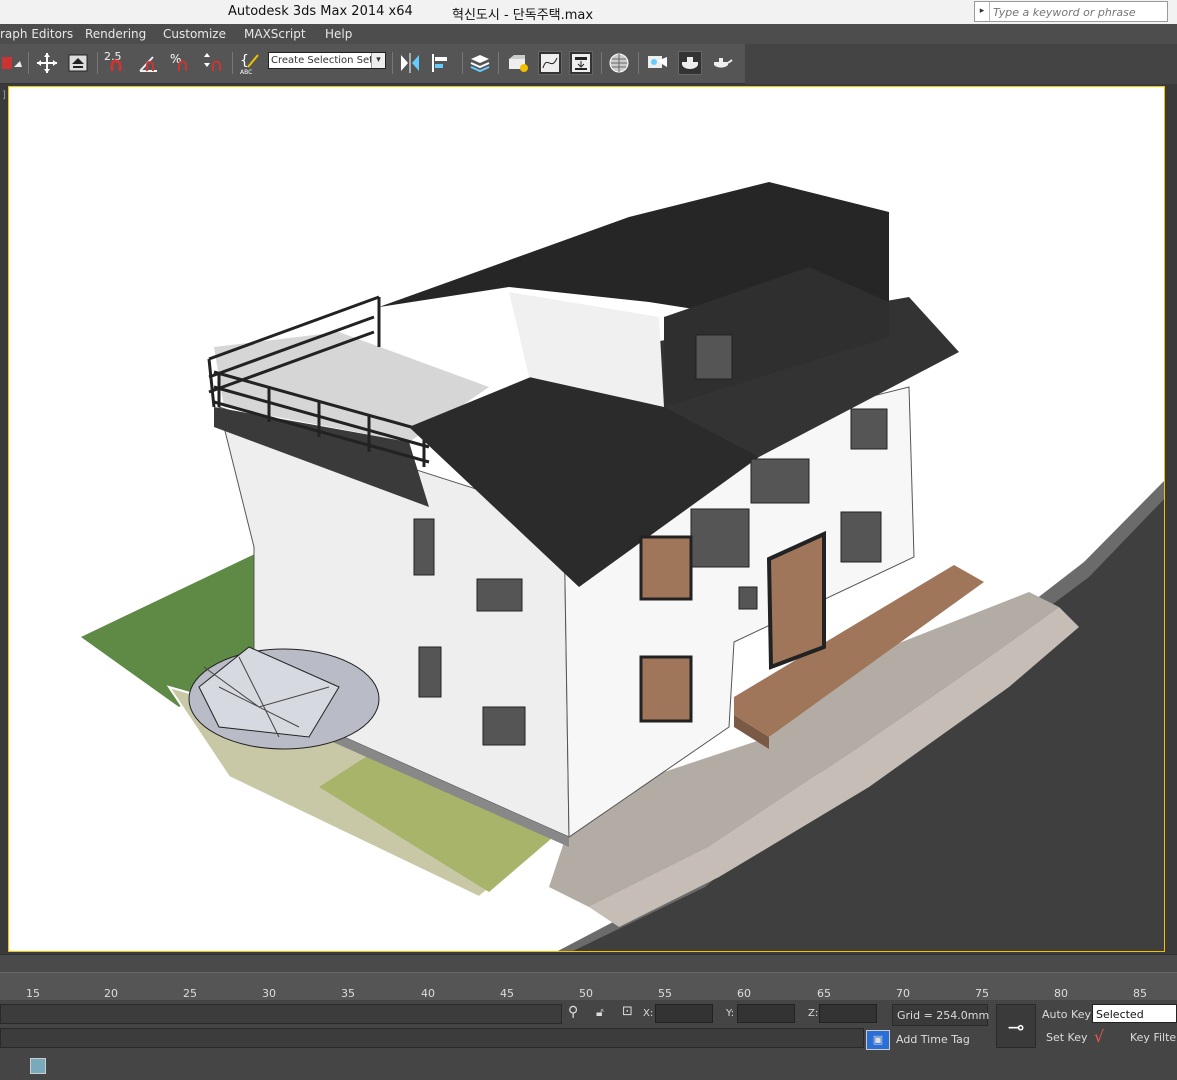 This screenshot has width=1177, height=1080. Describe the element at coordinates (1078, 12) in the screenshot. I see `search-input` at that location.